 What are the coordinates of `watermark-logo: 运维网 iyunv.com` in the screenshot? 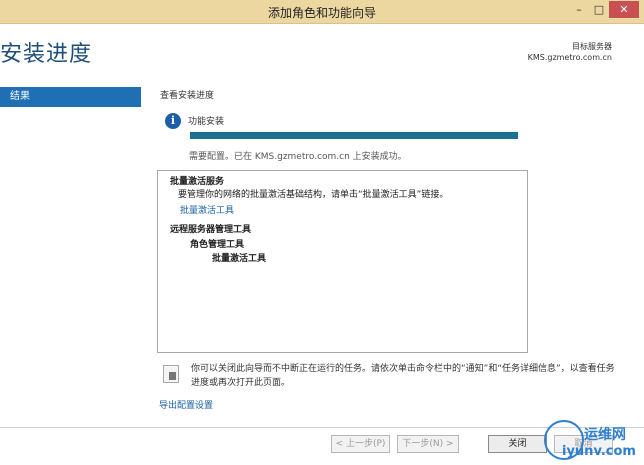 It's located at (591, 440).